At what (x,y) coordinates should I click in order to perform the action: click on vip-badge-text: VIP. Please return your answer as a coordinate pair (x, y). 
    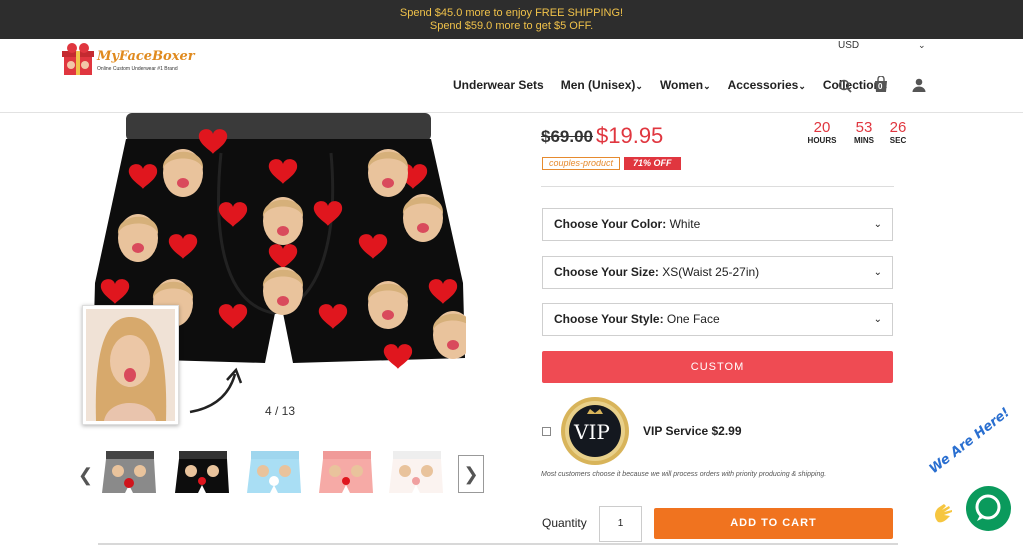
    Looking at the image, I should click on (592, 432).